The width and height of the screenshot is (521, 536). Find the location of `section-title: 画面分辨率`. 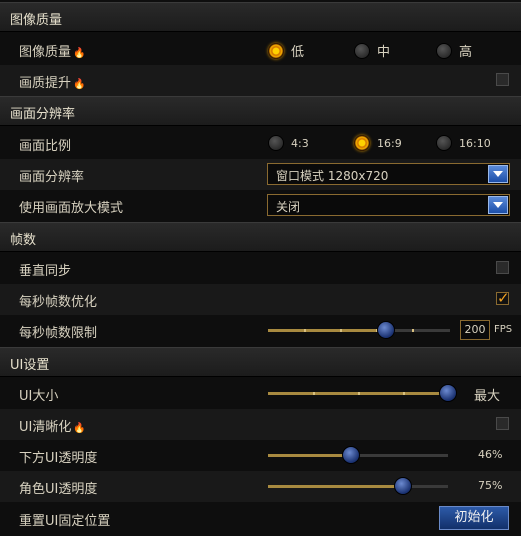

section-title: 画面分辨率 is located at coordinates (43, 114).